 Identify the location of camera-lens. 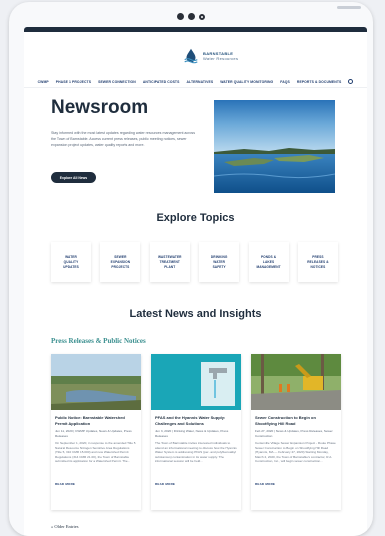
(202, 16).